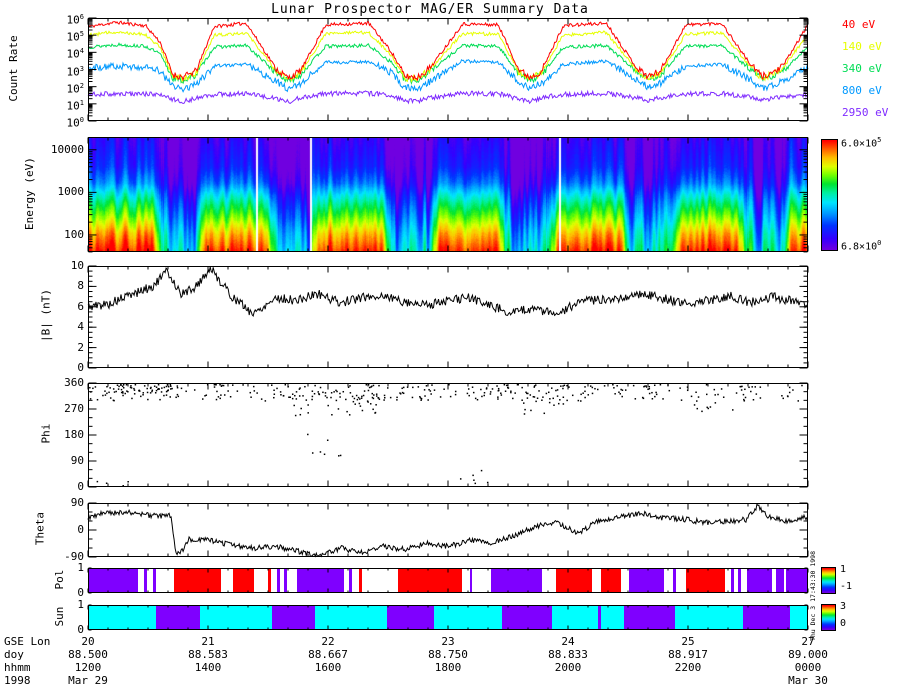  What do you see at coordinates (328, 654) in the screenshot?
I see `bottom-axis-value: 88.667` at bounding box center [328, 654].